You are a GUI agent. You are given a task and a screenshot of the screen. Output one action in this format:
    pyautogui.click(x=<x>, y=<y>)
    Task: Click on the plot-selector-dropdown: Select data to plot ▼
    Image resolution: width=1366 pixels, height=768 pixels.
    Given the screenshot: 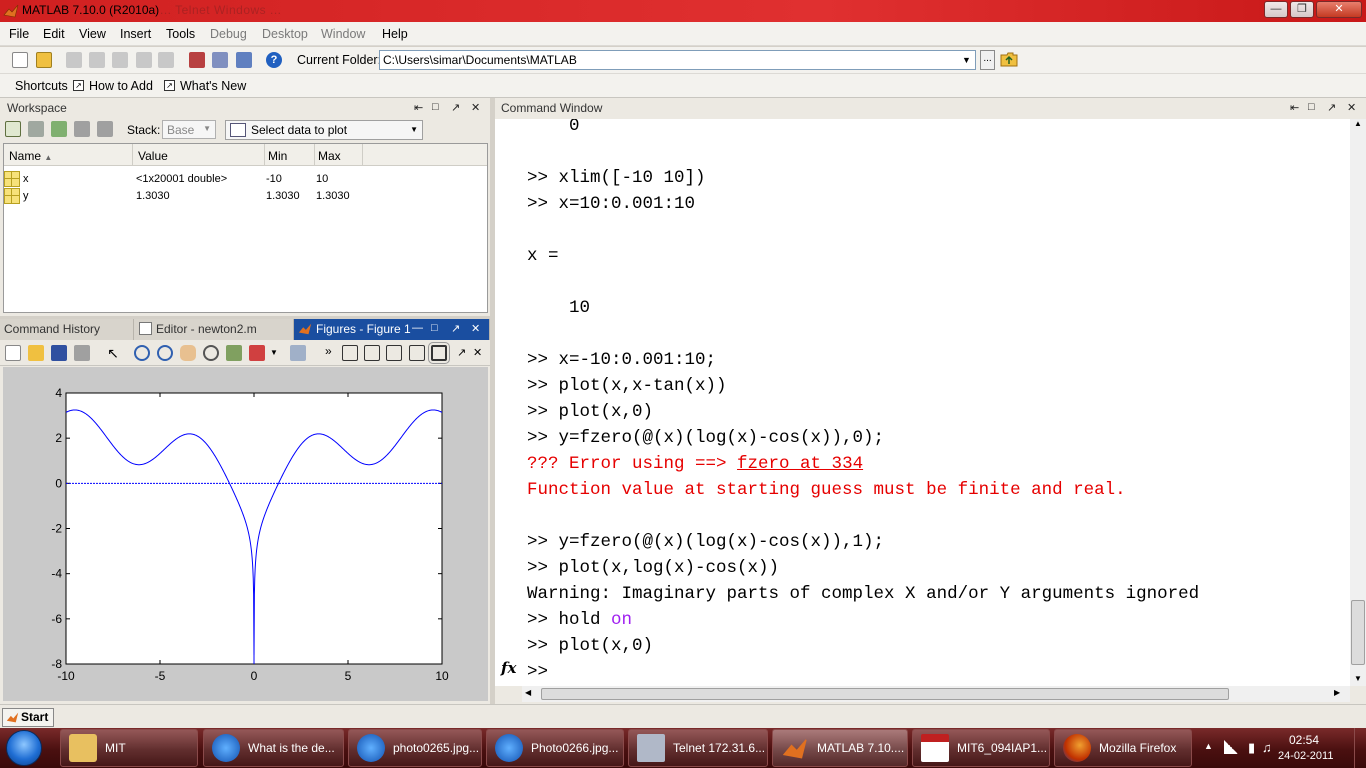 What is the action you would take?
    pyautogui.click(x=324, y=130)
    